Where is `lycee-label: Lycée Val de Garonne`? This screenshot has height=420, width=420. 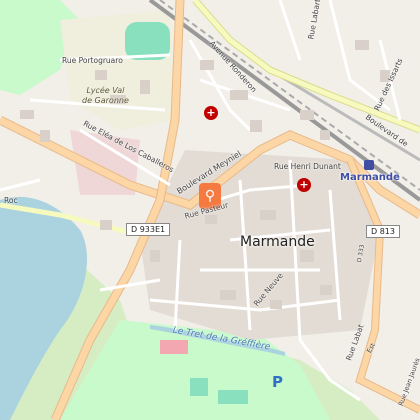
lycee-label: Lycée Val de Garonne is located at coordinates (105, 96).